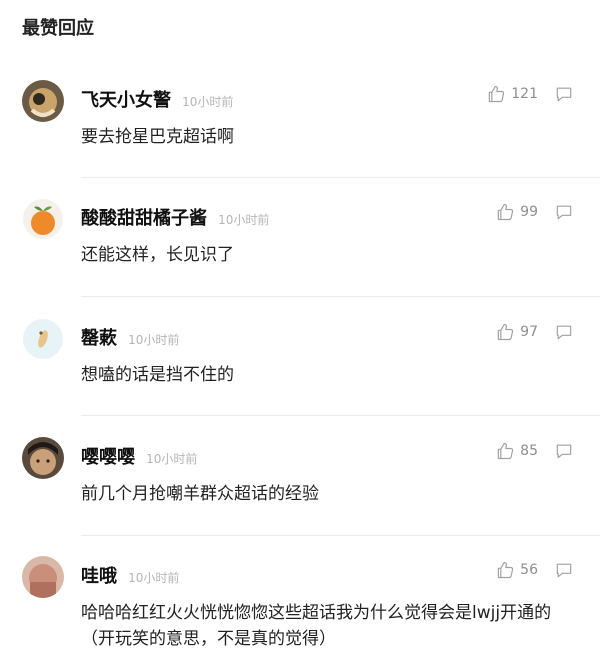 The height and width of the screenshot is (670, 600). Describe the element at coordinates (200, 494) in the screenshot. I see `comment-text: 前几个月抢嘲羊群众超话的经验` at that location.